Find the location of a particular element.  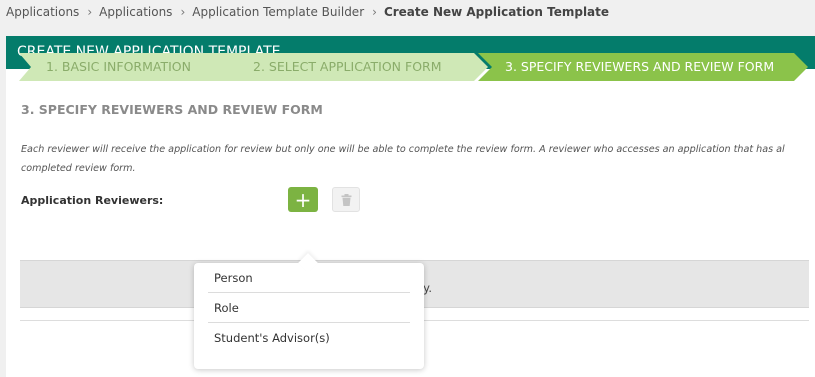

breadcrumb-current: Create New Application Template is located at coordinates (496, 12).